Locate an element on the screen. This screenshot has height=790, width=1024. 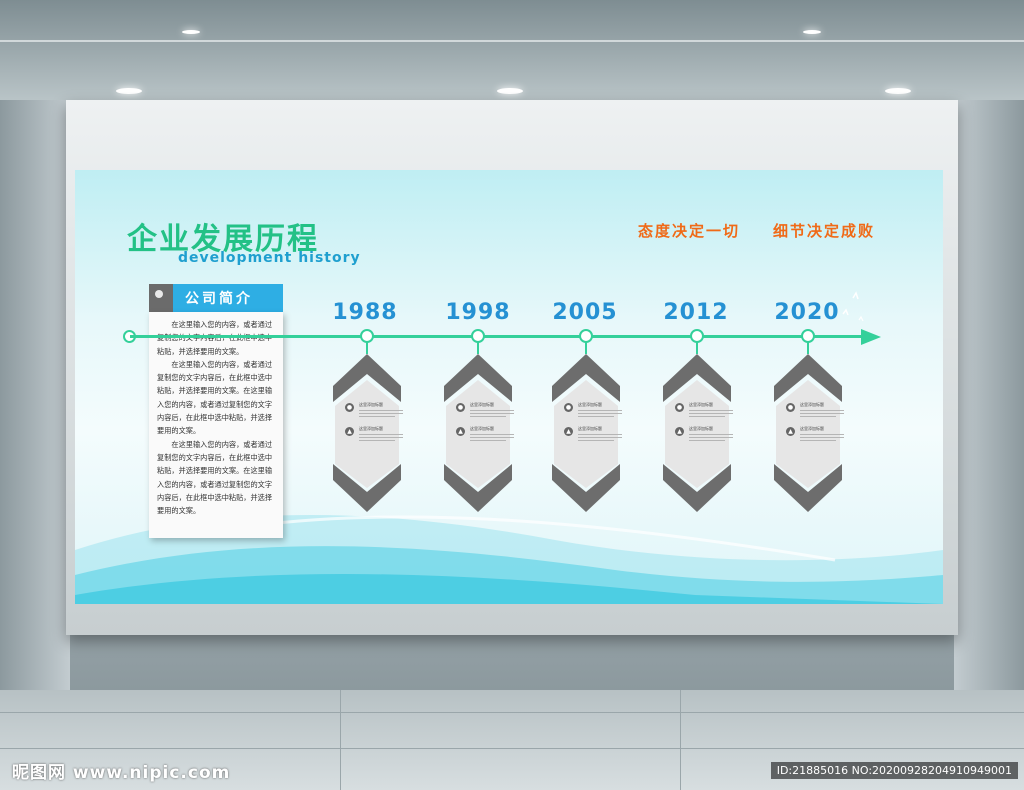
pin-icon is located at coordinates (159, 294).